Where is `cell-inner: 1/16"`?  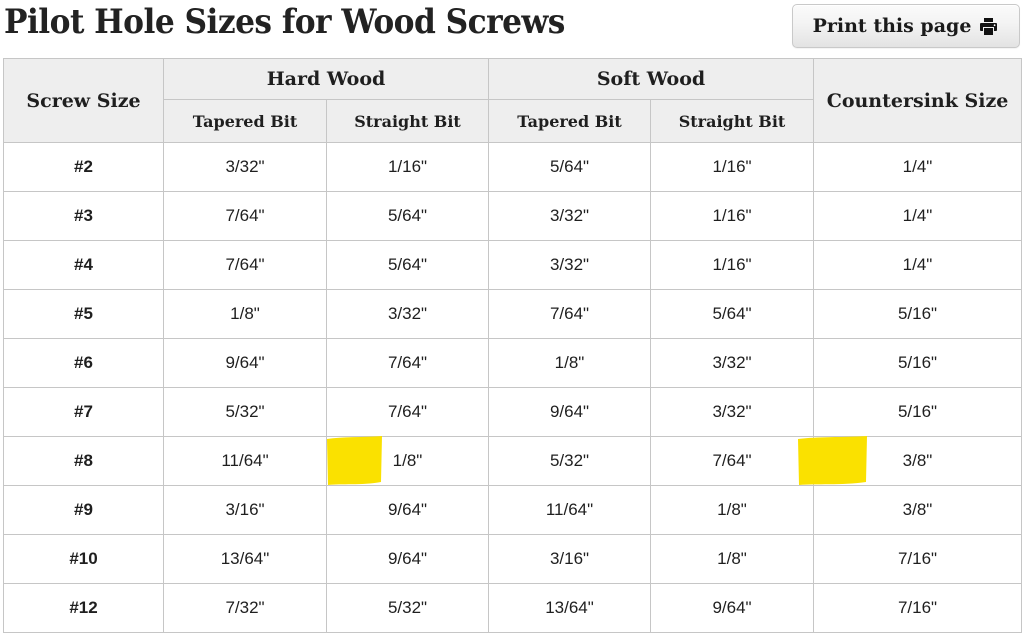
cell-inner: 1/16" is located at coordinates (732, 167).